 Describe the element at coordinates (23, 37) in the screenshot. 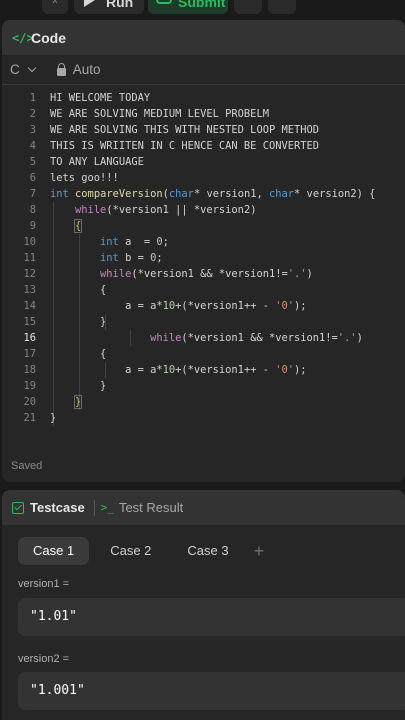

I see `code-icon: </>` at that location.